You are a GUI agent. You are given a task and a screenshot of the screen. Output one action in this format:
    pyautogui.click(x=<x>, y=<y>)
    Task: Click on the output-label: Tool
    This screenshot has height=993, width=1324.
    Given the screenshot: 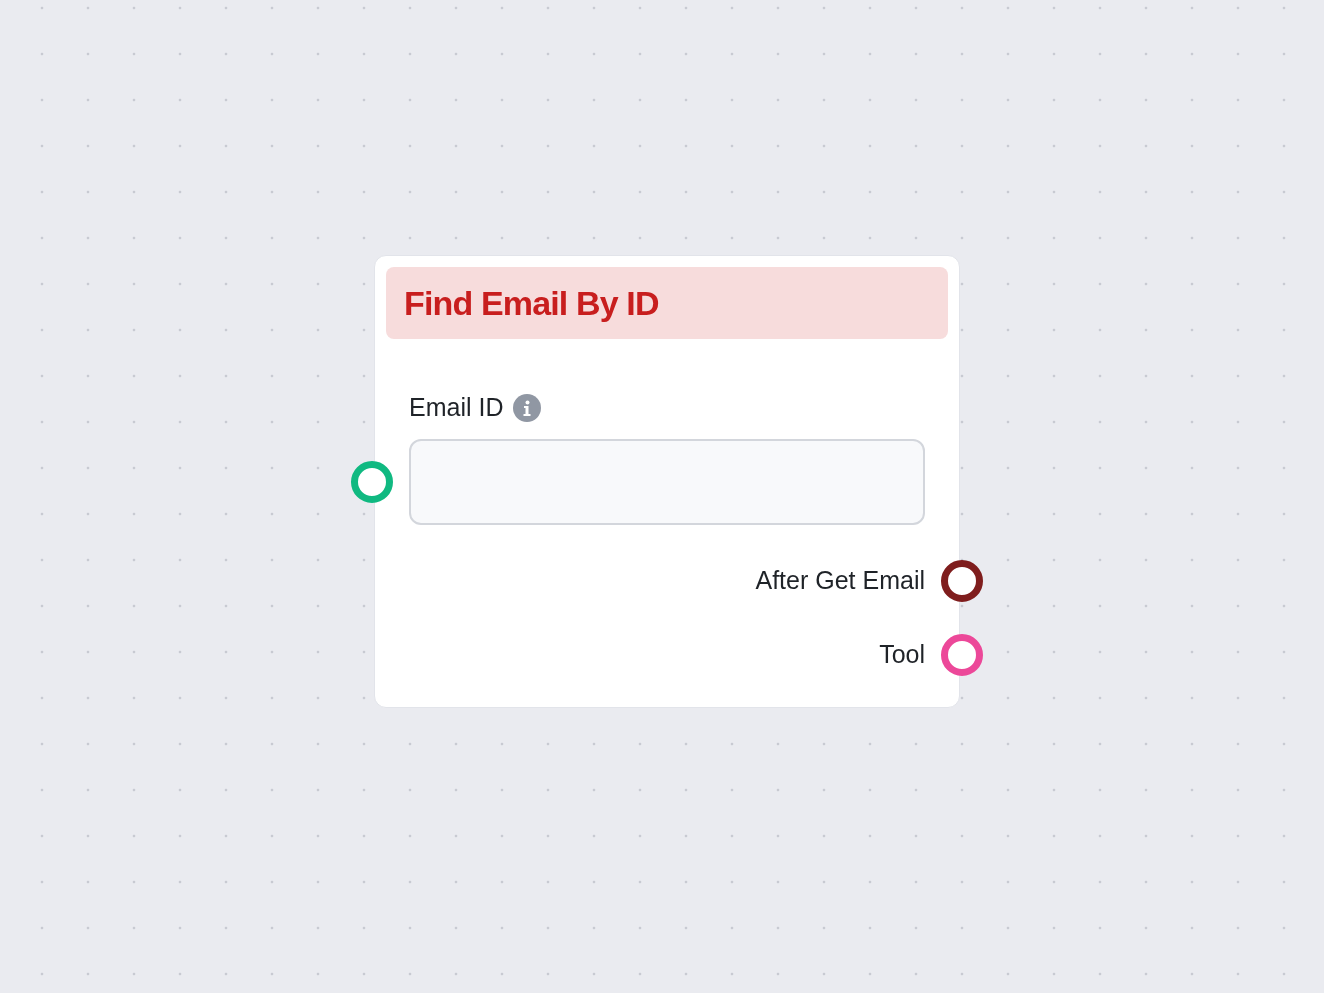 What is the action you would take?
    pyautogui.click(x=902, y=654)
    